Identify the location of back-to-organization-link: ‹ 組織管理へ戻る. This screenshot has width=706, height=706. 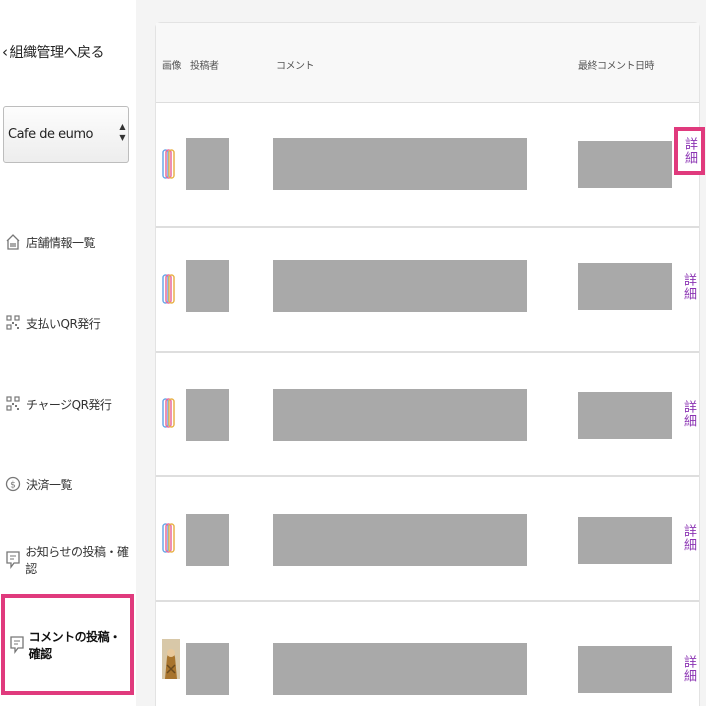
(53, 52).